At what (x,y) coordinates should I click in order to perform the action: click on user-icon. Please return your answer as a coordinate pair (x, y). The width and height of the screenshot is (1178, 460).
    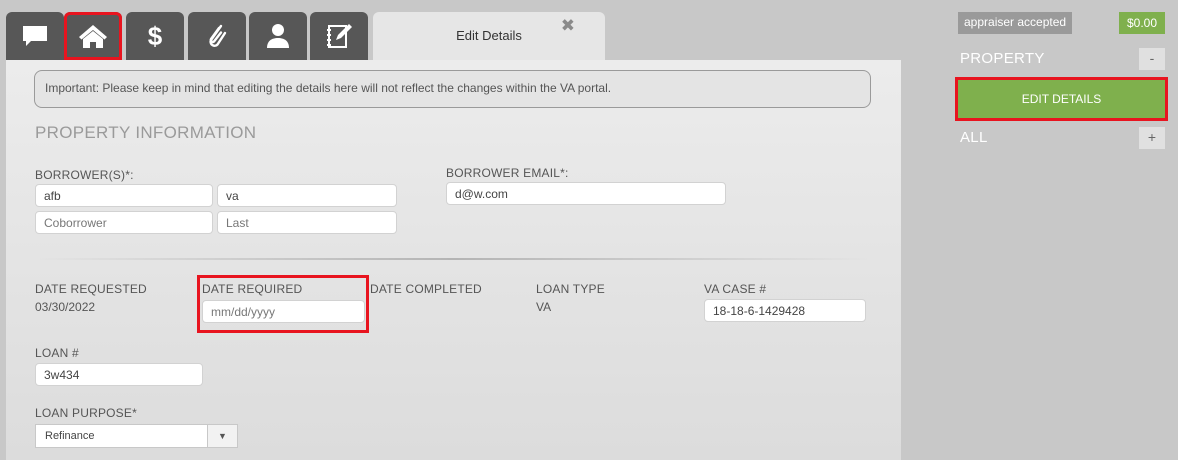
    Looking at the image, I should click on (278, 36).